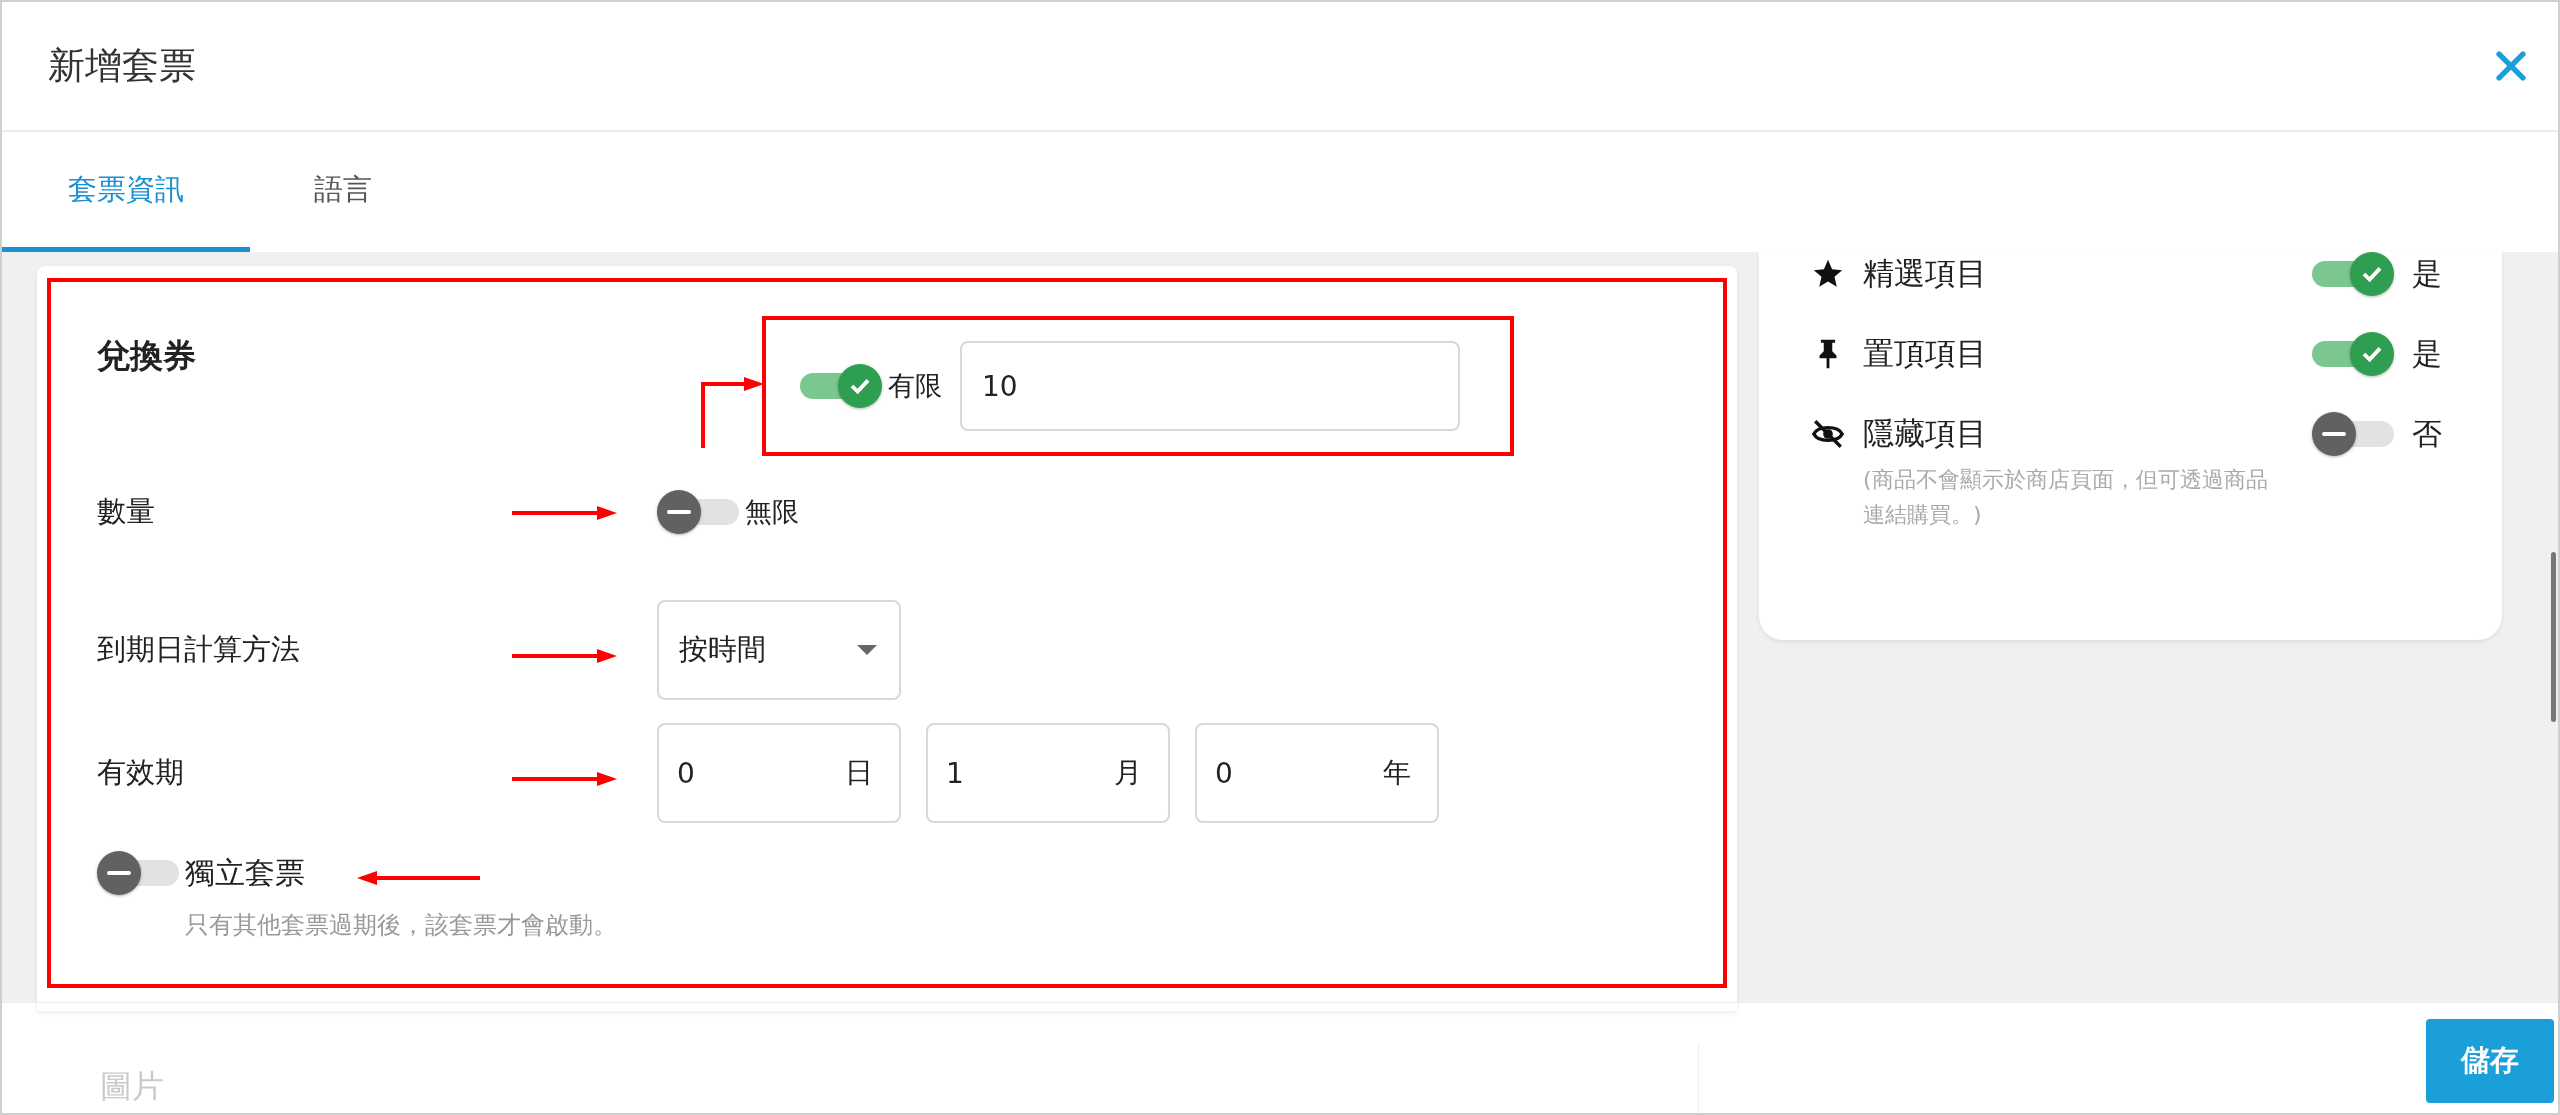 This screenshot has height=1115, width=2560. I want to click on unit-label: 月, so click(1128, 773).